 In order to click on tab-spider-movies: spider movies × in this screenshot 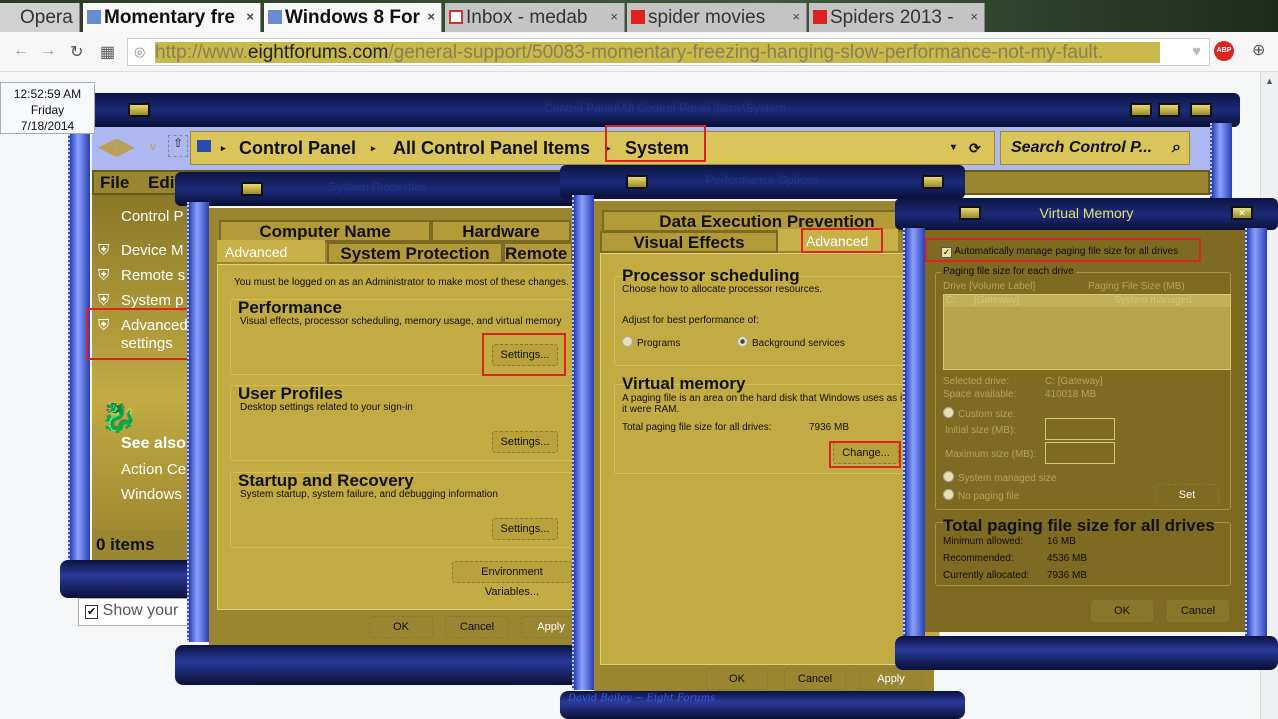, I will do `click(717, 17)`.